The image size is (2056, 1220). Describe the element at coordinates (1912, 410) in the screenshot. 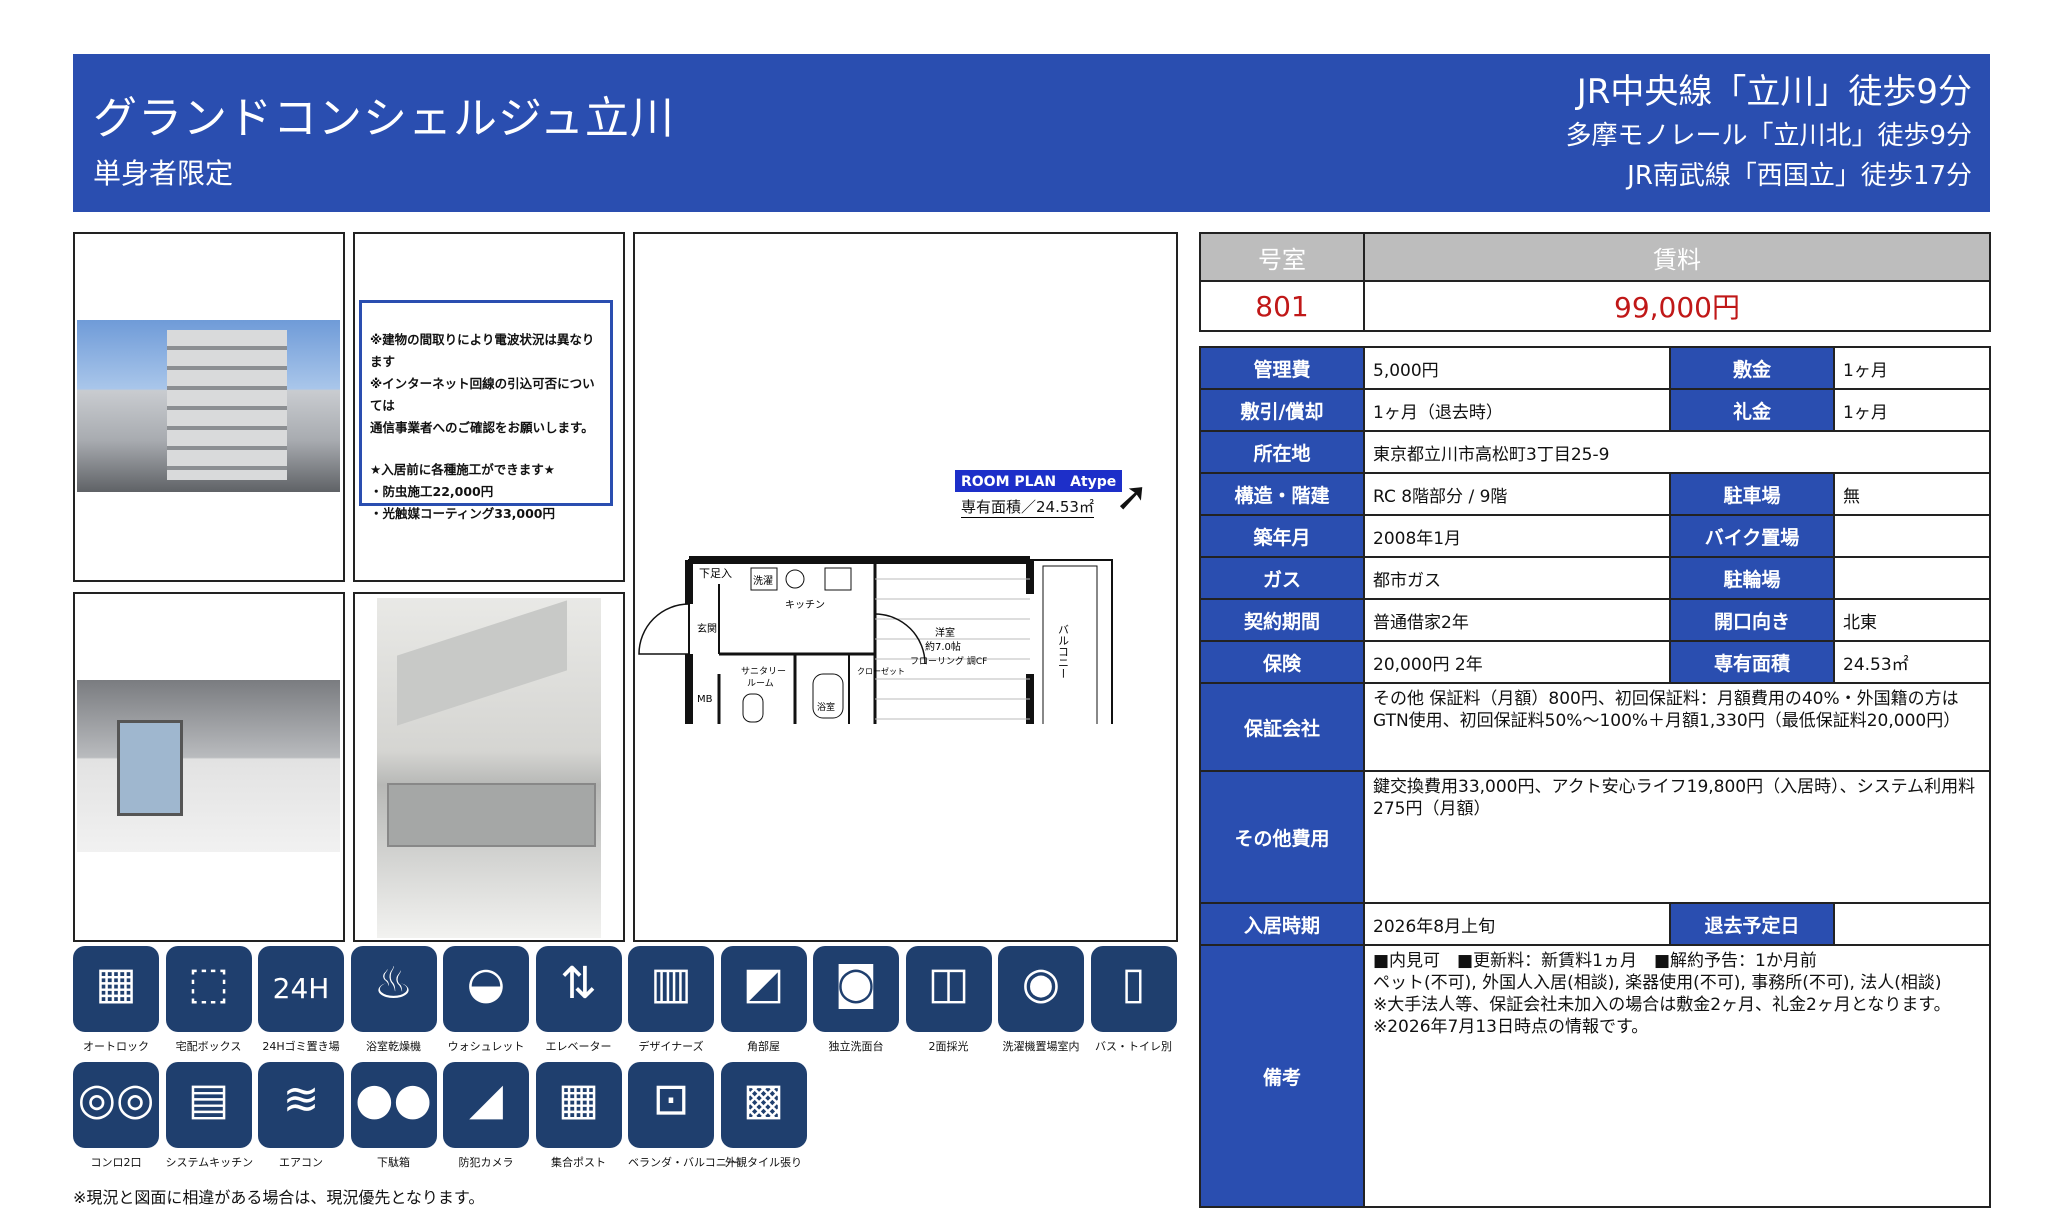

I see `value-rei: 1ヶ月` at that location.